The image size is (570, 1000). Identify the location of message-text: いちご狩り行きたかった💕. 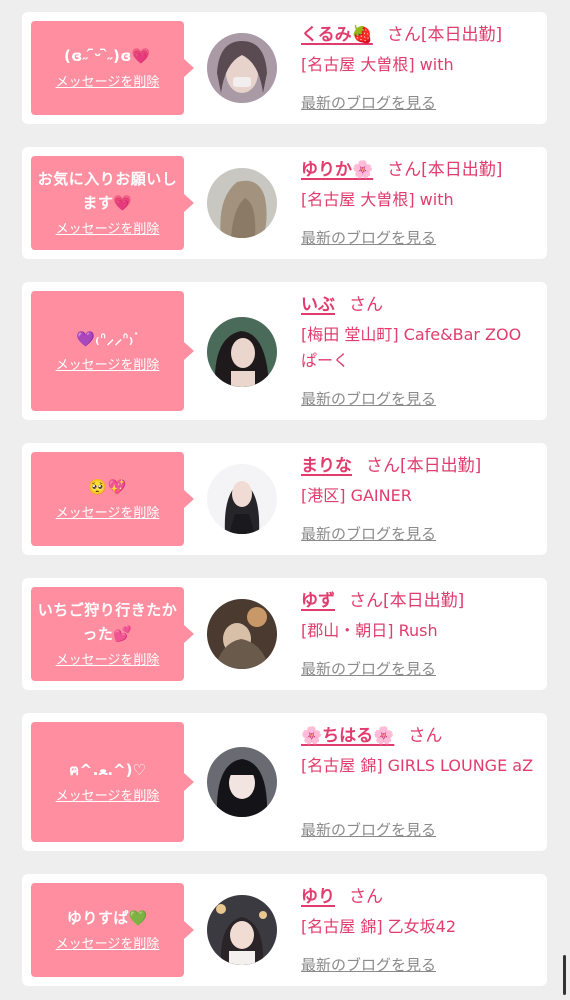
(107, 622).